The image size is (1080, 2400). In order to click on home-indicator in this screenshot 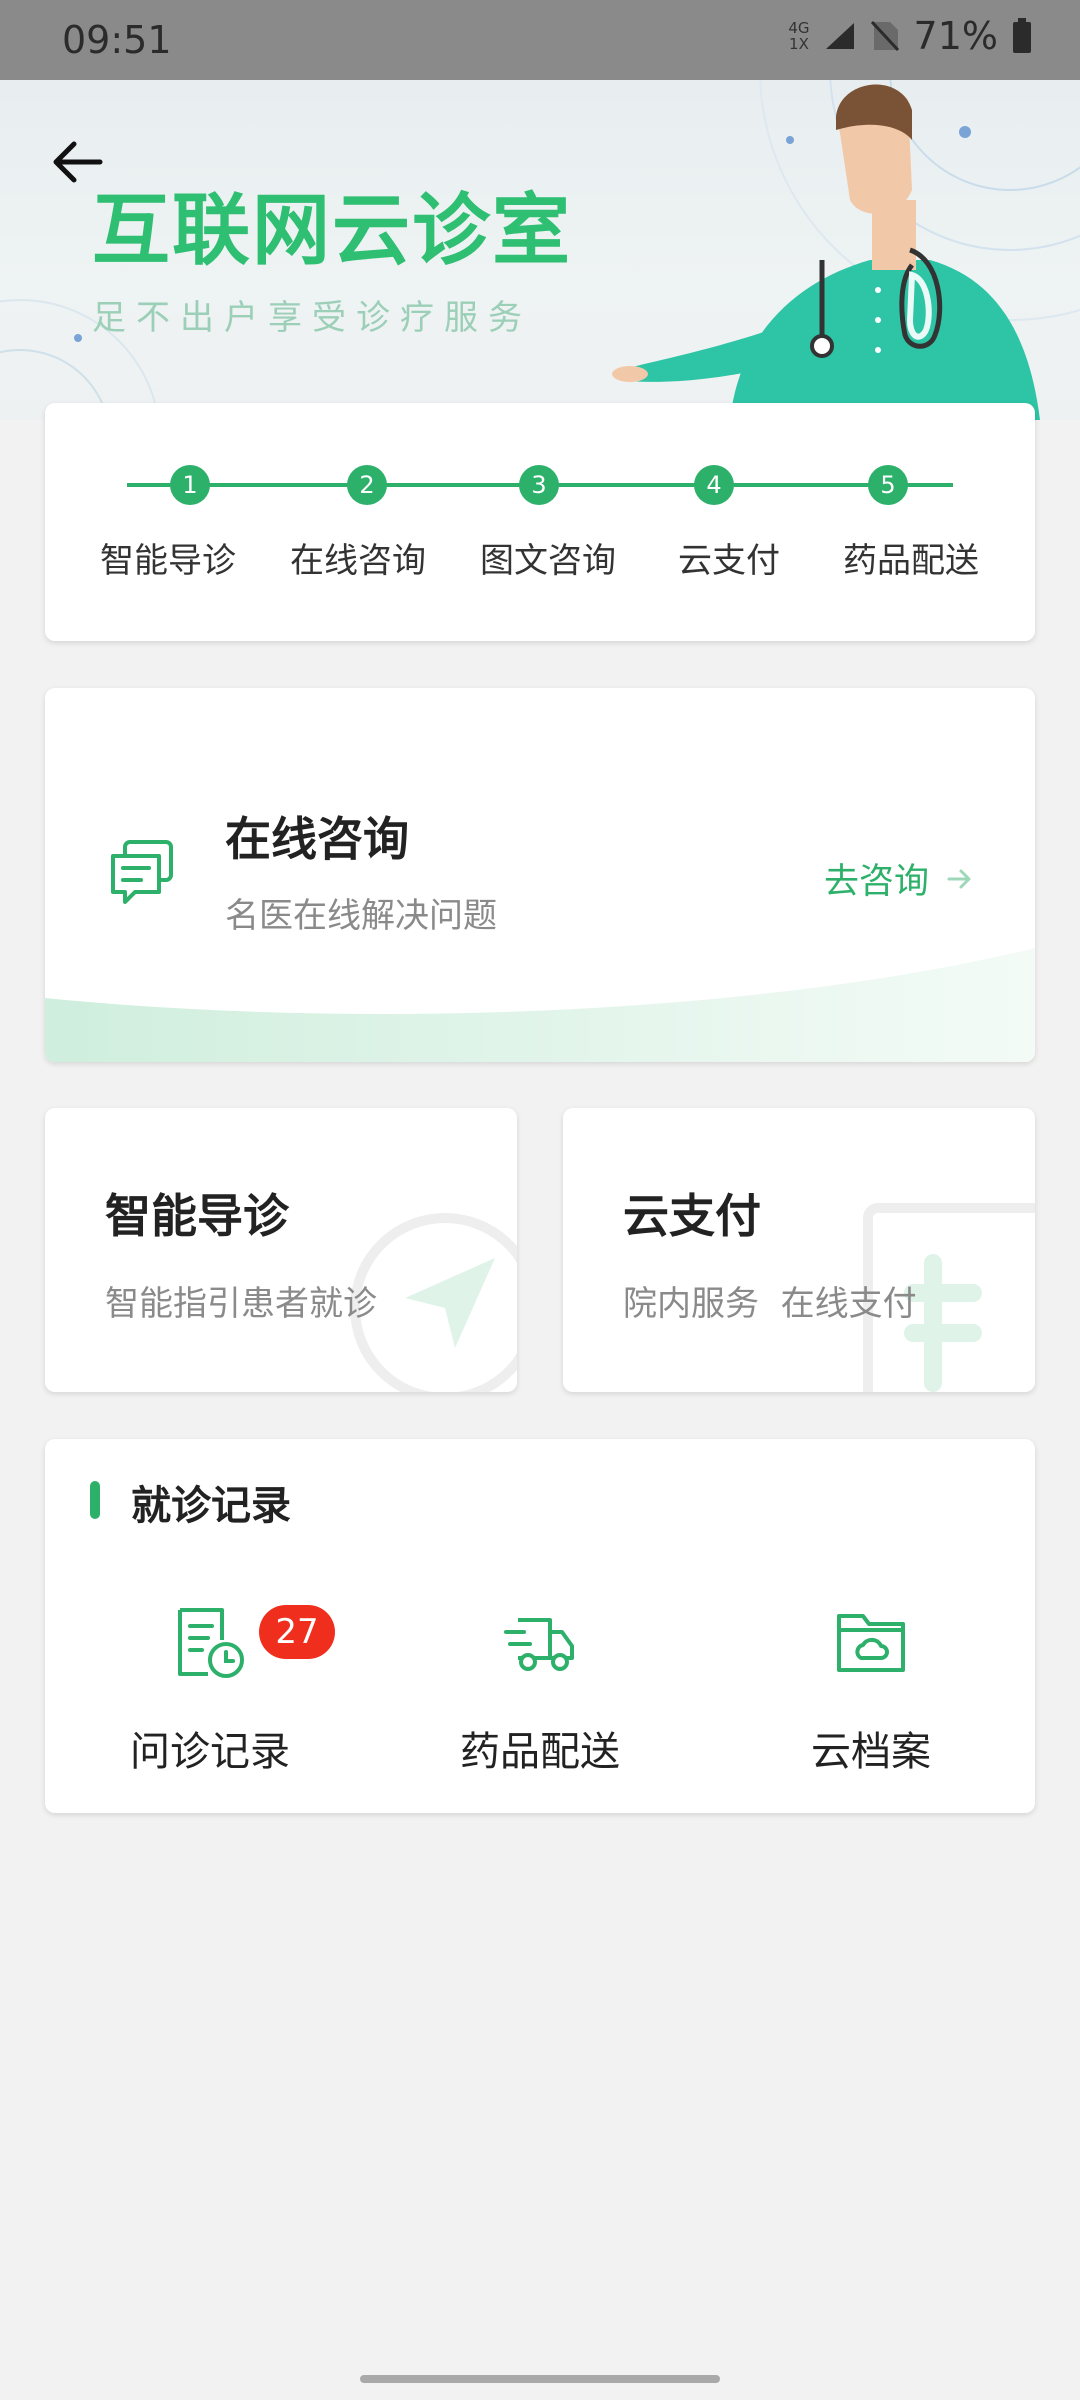, I will do `click(540, 2379)`.